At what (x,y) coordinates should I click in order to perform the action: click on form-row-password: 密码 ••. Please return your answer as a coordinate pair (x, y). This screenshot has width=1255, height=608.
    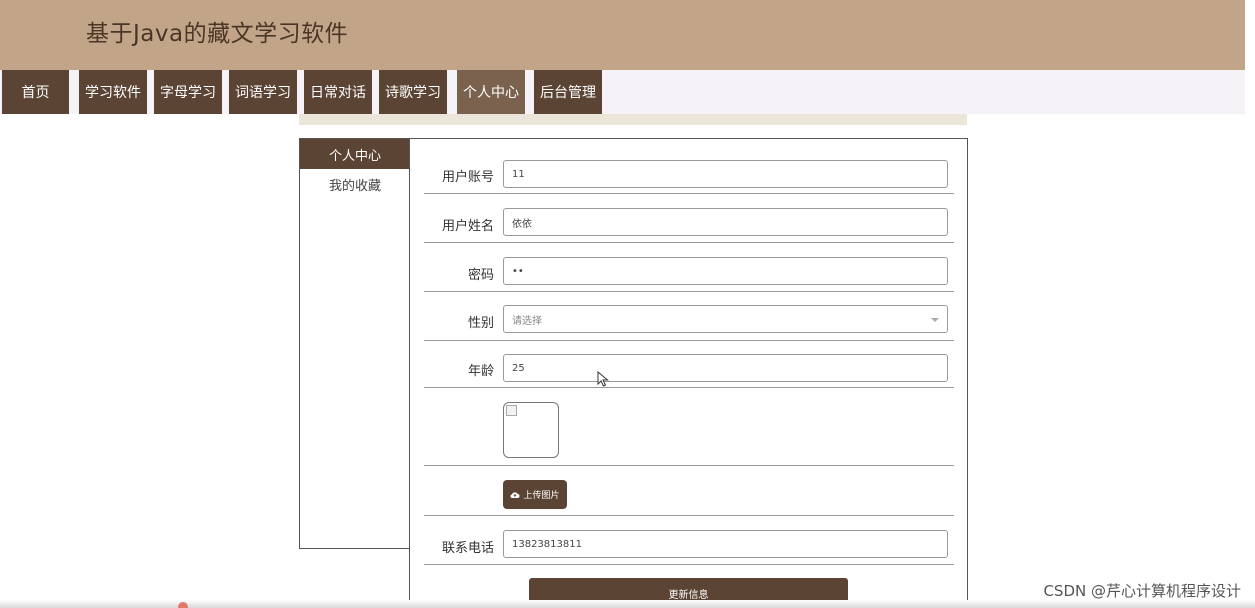
    Looking at the image, I should click on (689, 274).